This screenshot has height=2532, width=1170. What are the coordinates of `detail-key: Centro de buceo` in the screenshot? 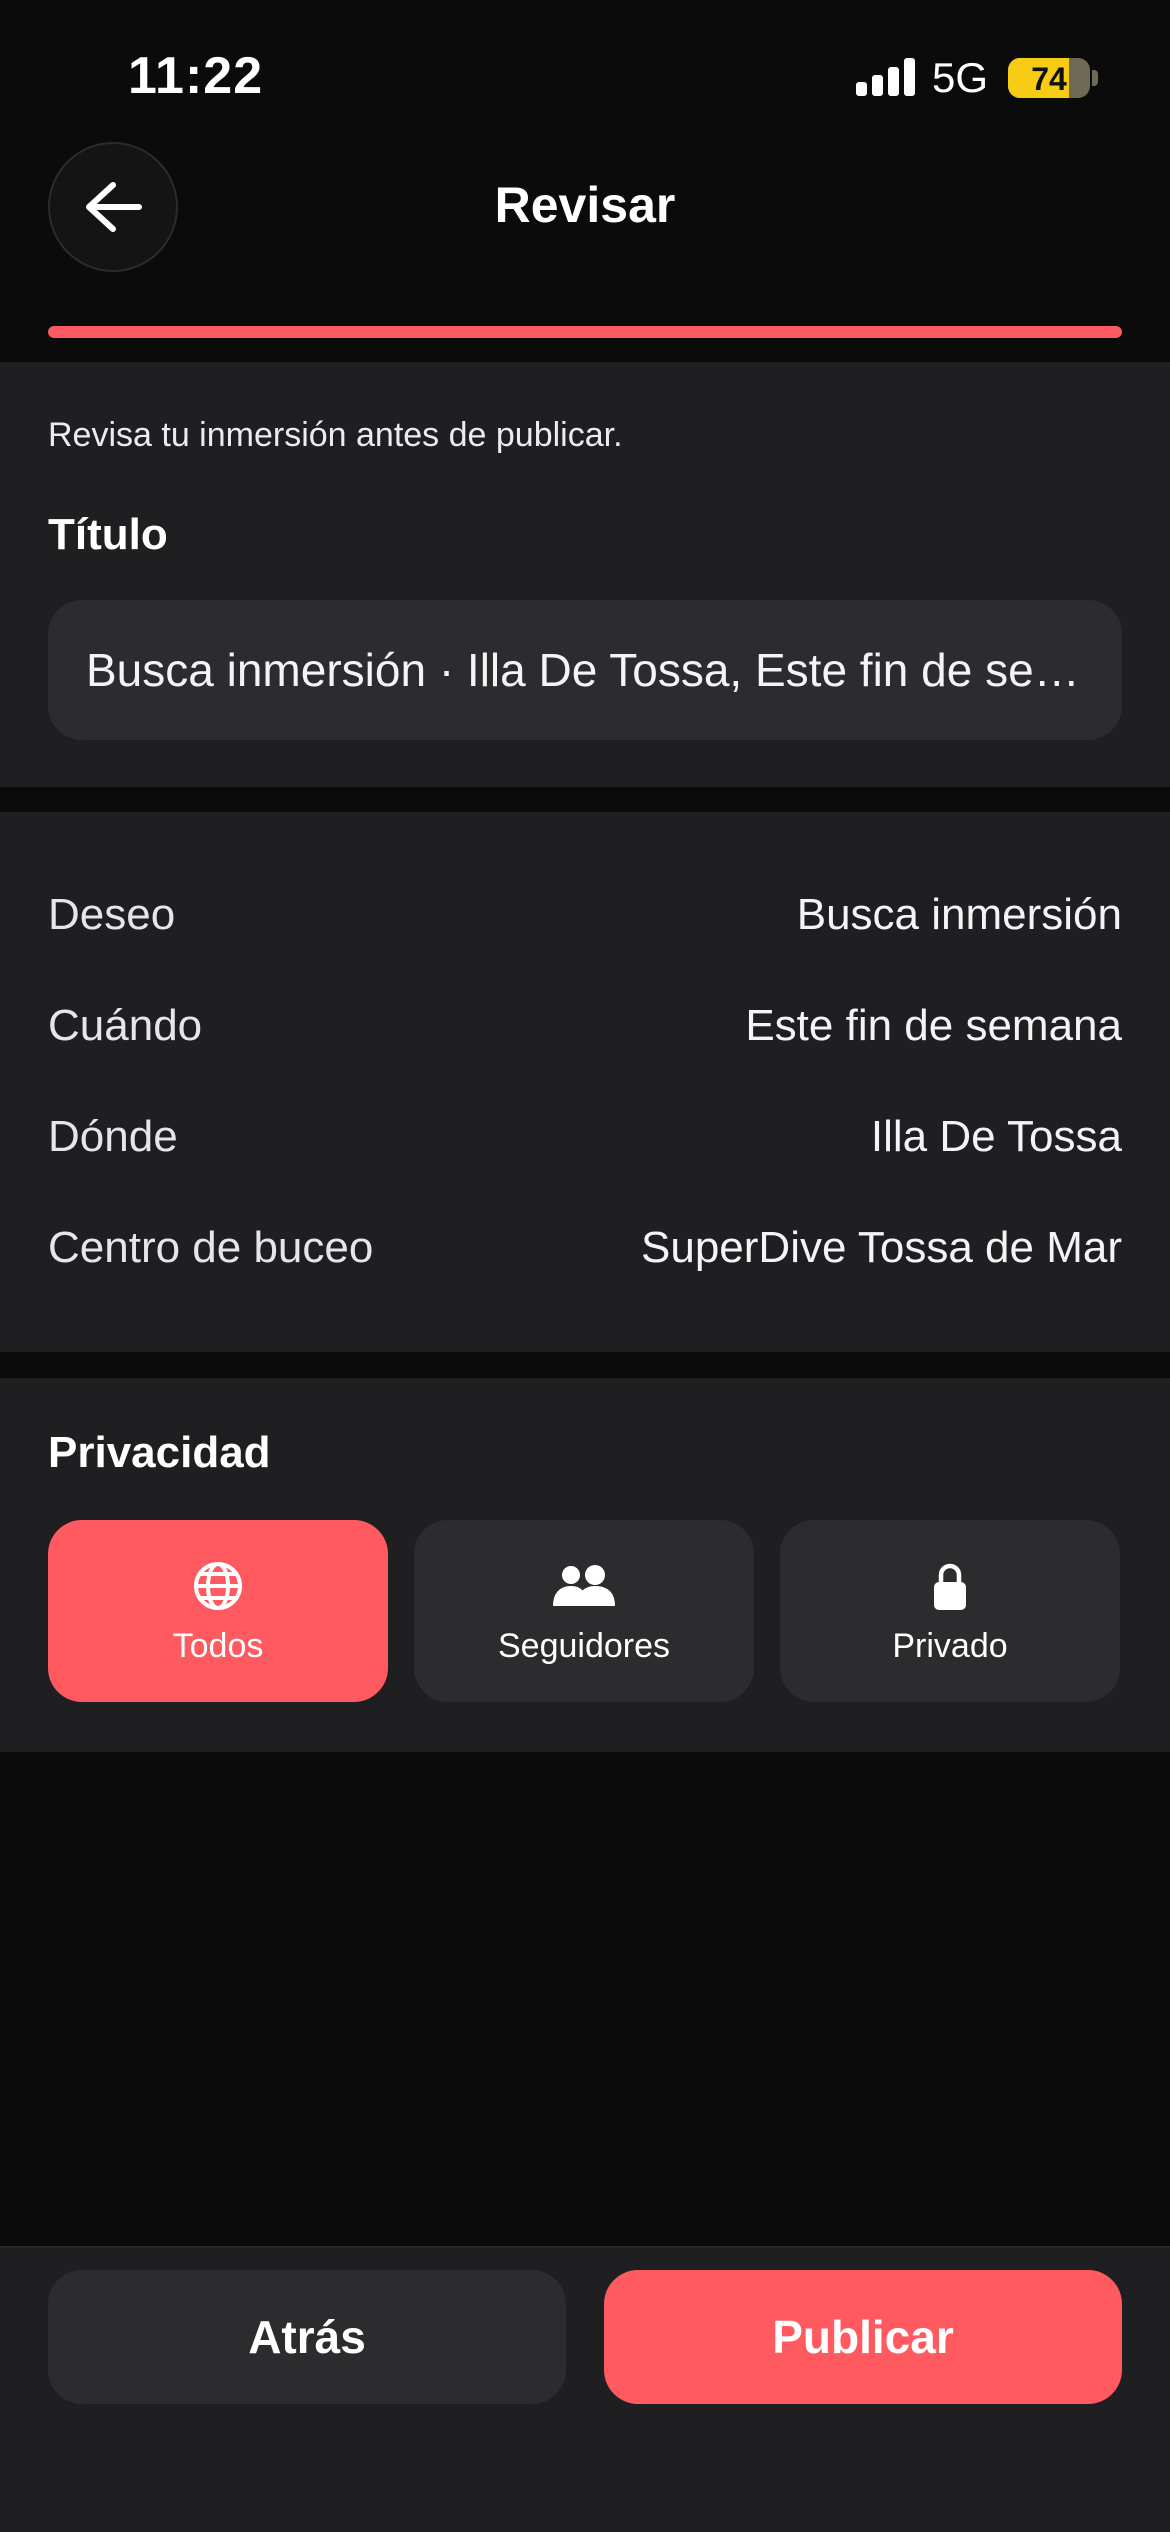 It's located at (211, 1247).